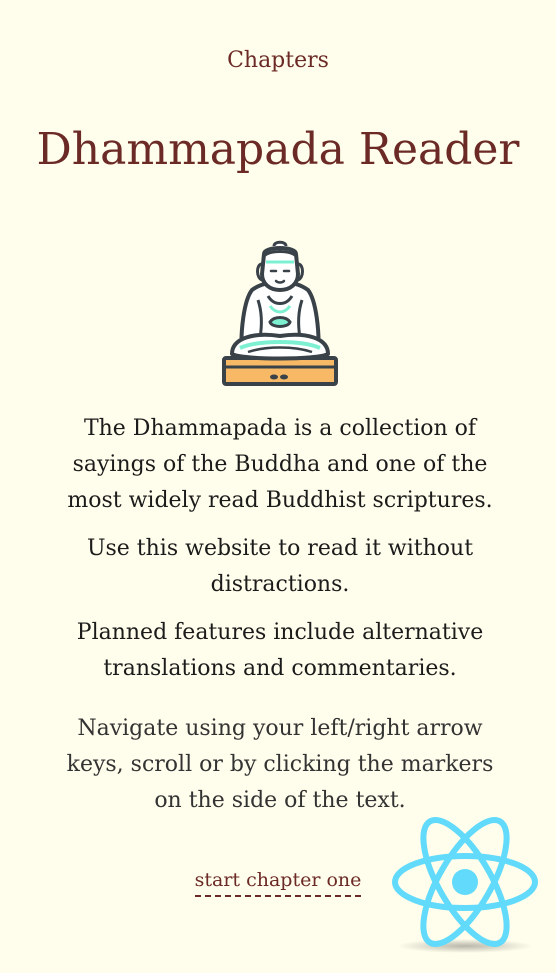  What do you see at coordinates (278, 149) in the screenshot?
I see `page-title: Dhammapada Reader` at bounding box center [278, 149].